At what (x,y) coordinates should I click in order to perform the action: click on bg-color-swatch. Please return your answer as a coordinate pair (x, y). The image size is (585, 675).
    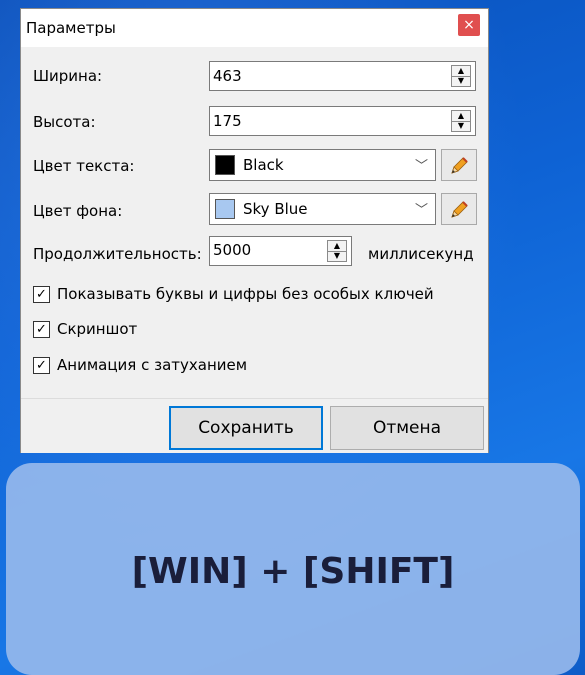
    Looking at the image, I should click on (225, 209).